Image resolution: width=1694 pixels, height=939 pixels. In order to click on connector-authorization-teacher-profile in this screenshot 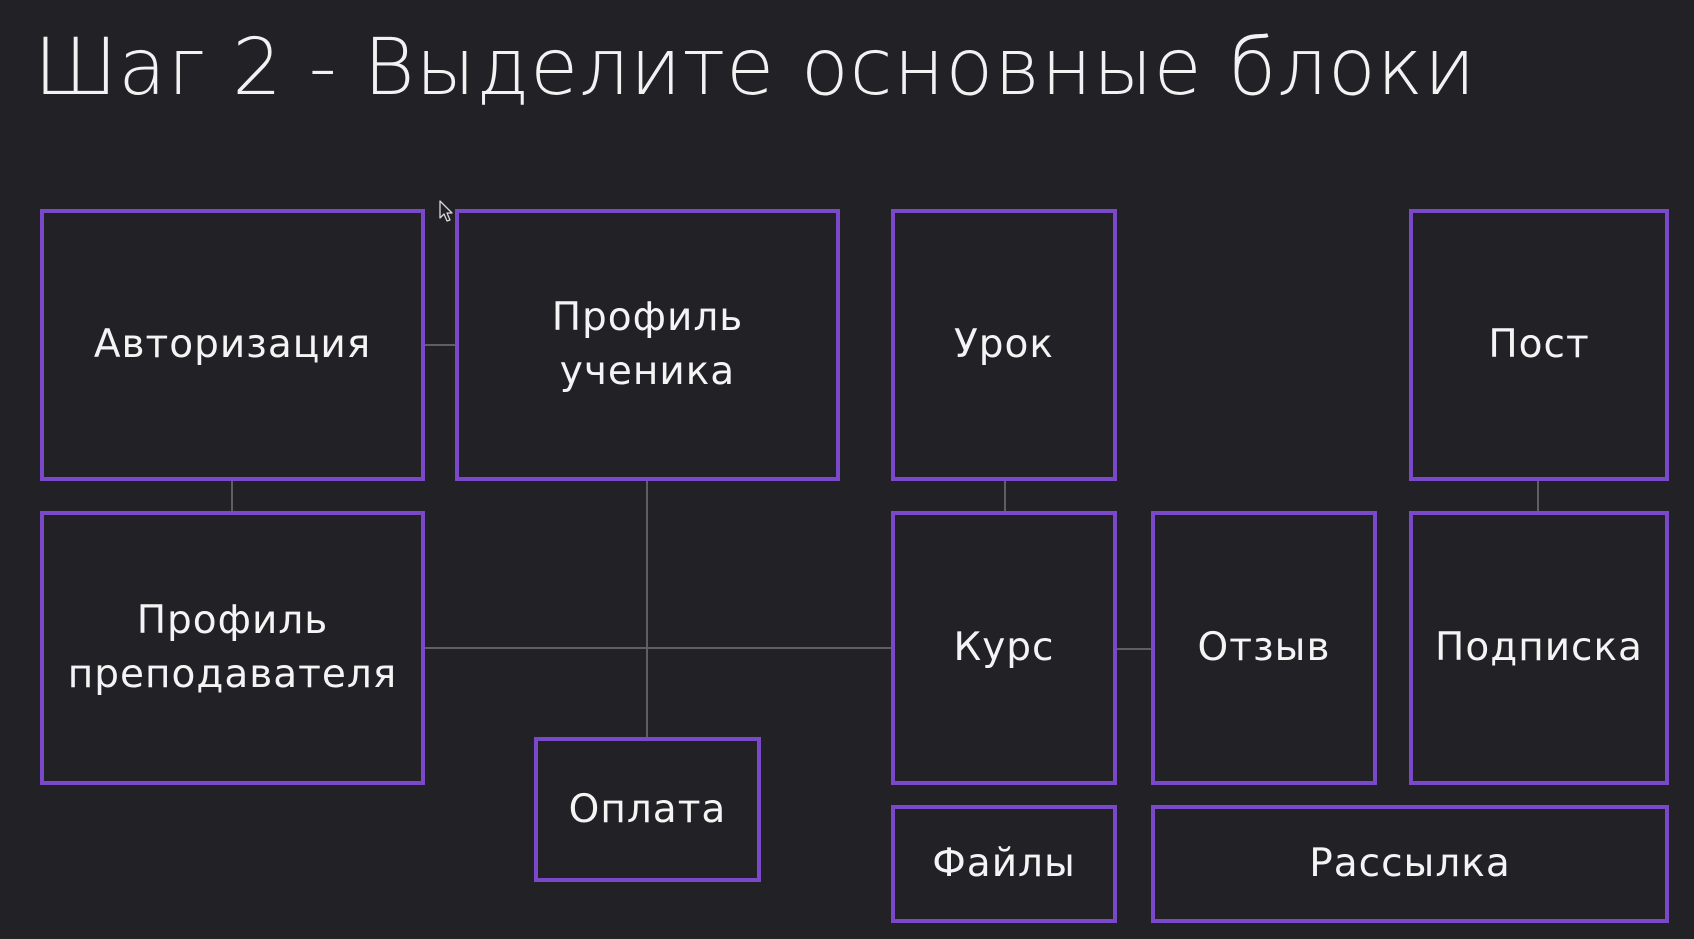, I will do `click(232, 496)`.